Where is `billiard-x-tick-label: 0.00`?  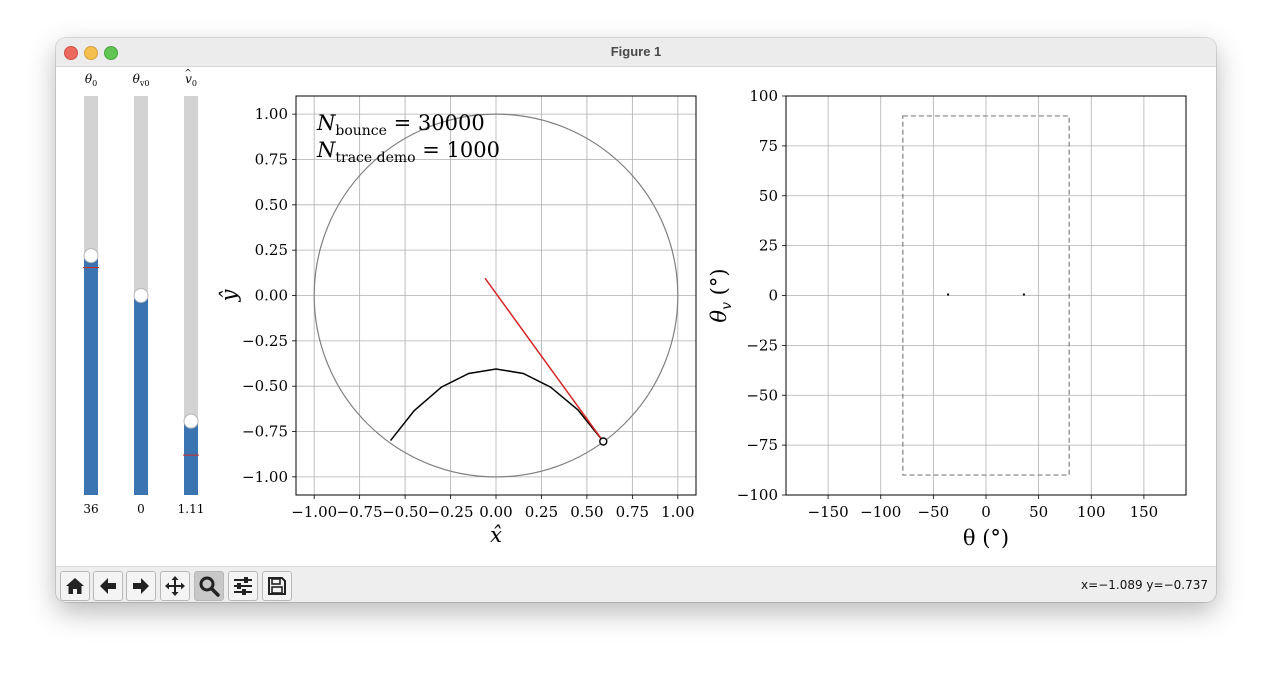
billiard-x-tick-label: 0.00 is located at coordinates (495, 512).